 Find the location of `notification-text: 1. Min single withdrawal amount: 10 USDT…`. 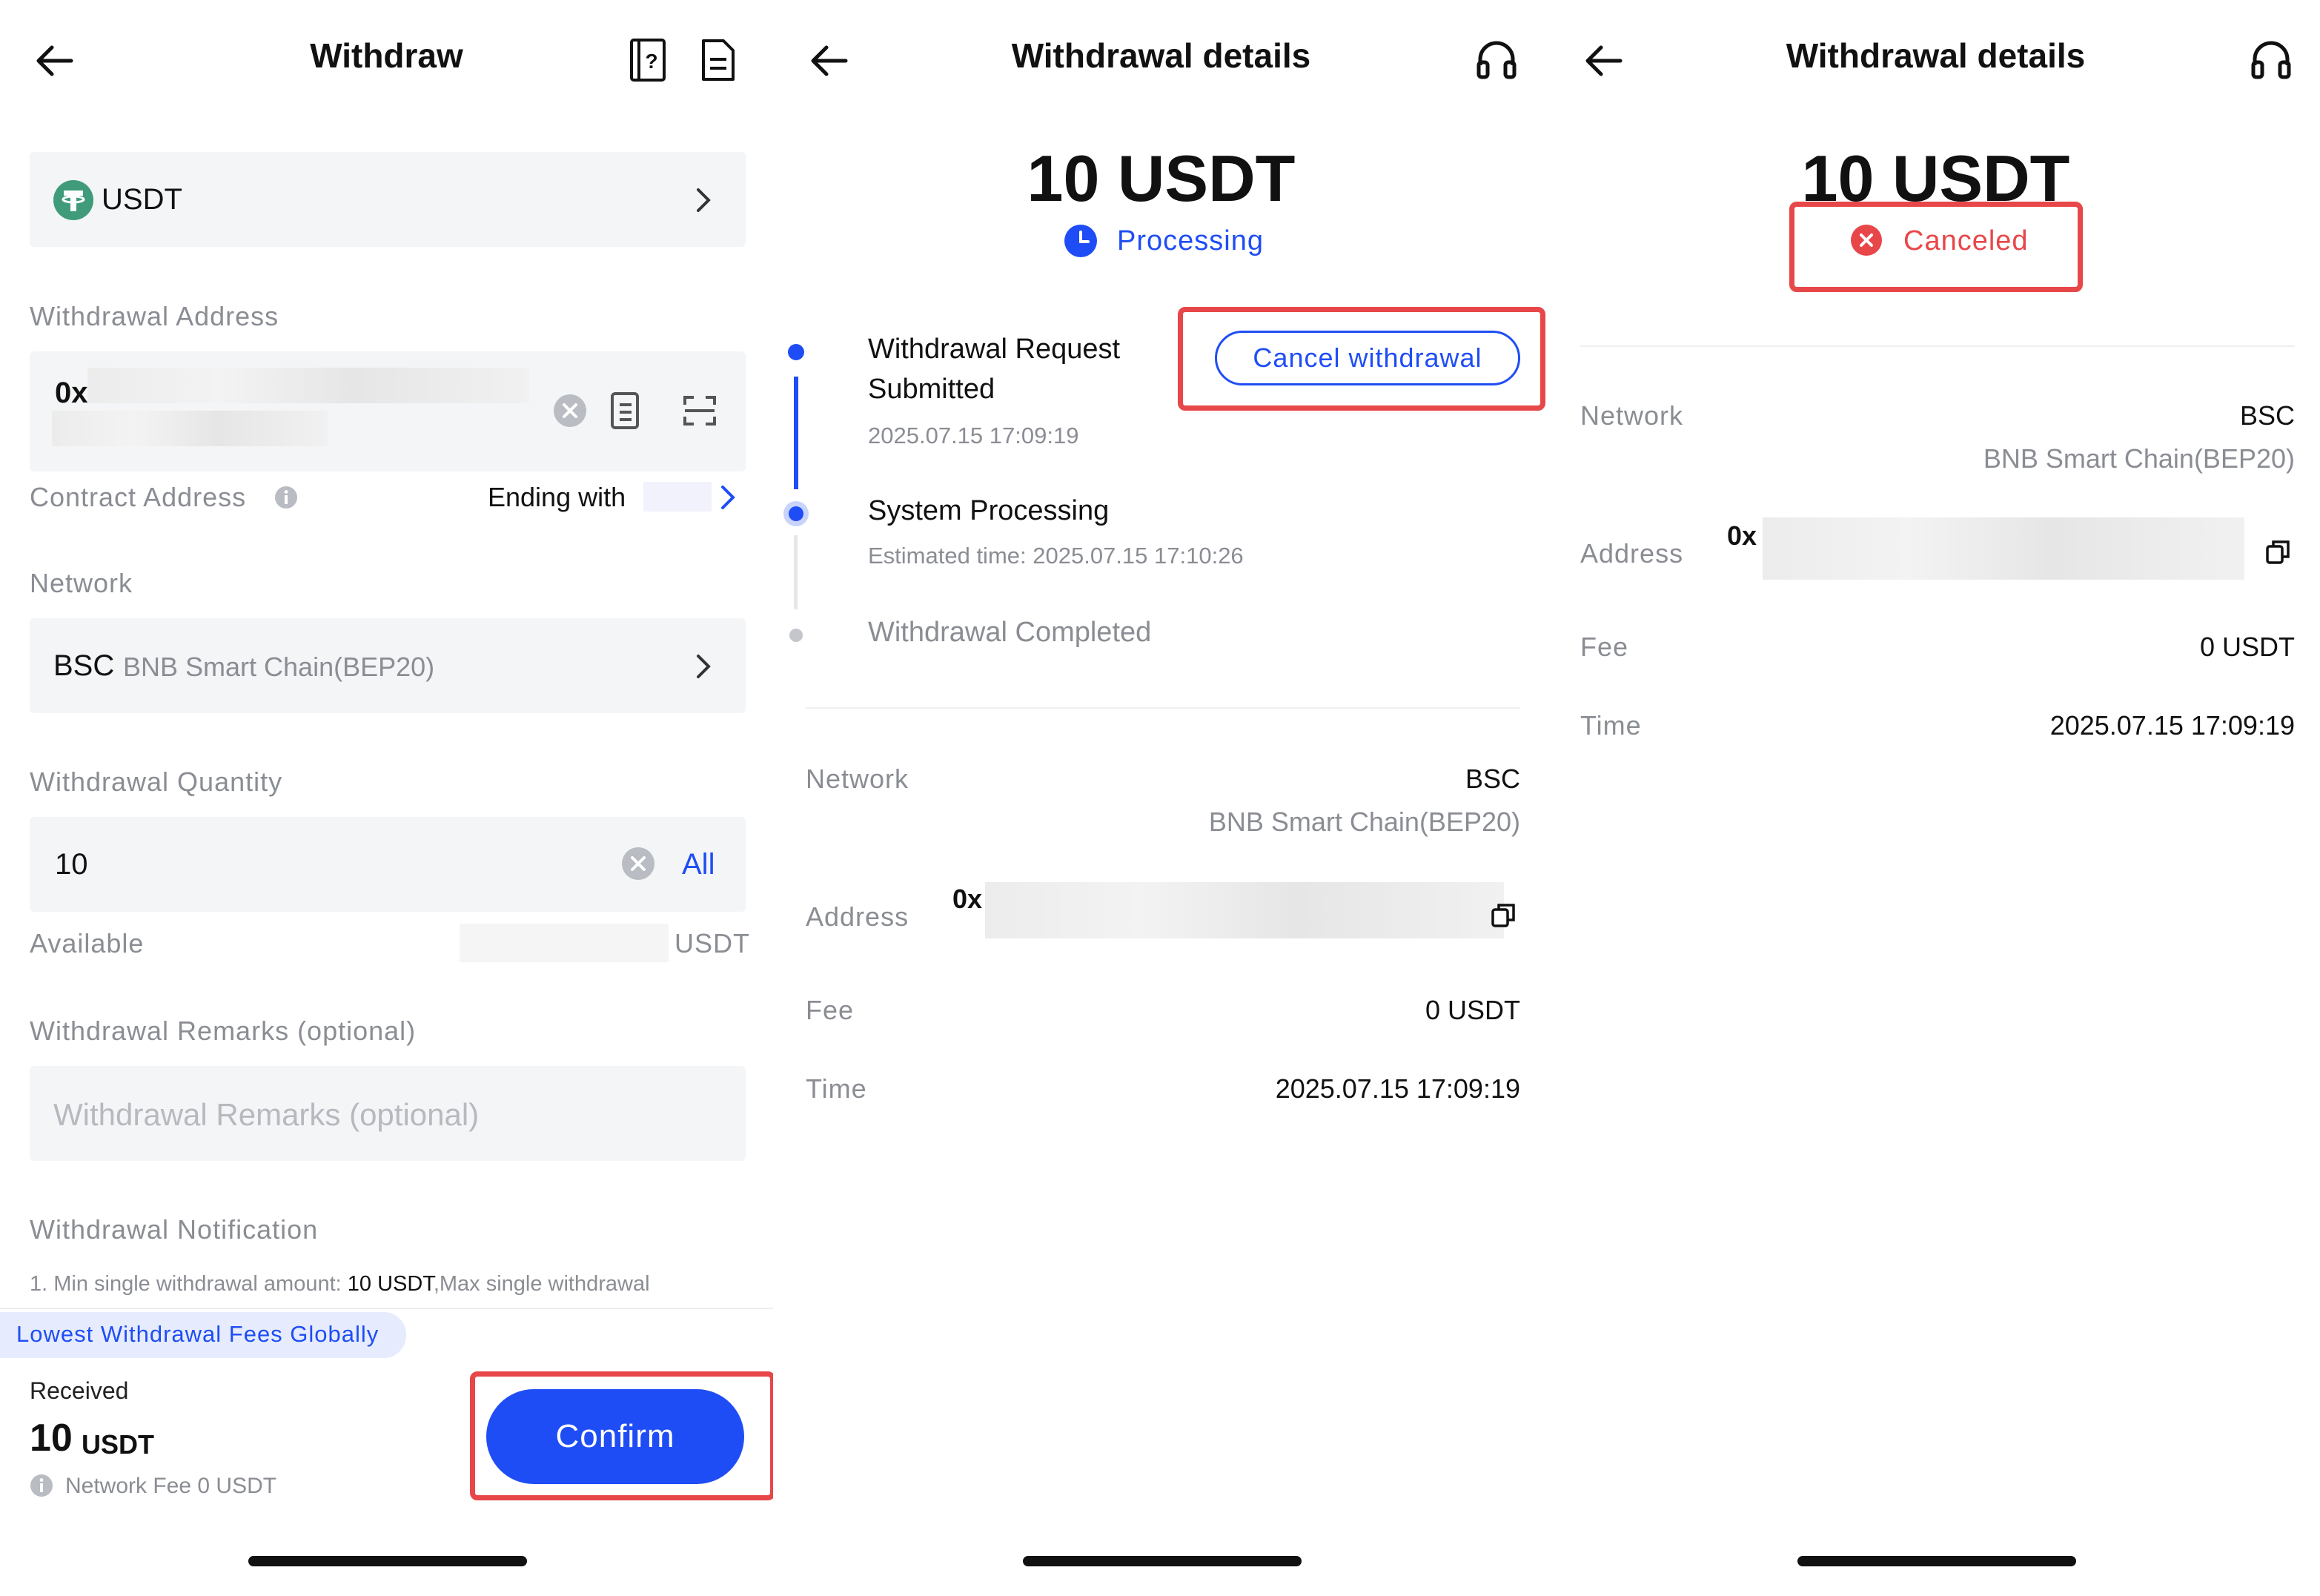

notification-text: 1. Min single withdrawal amount: 10 USDT… is located at coordinates (340, 1285).